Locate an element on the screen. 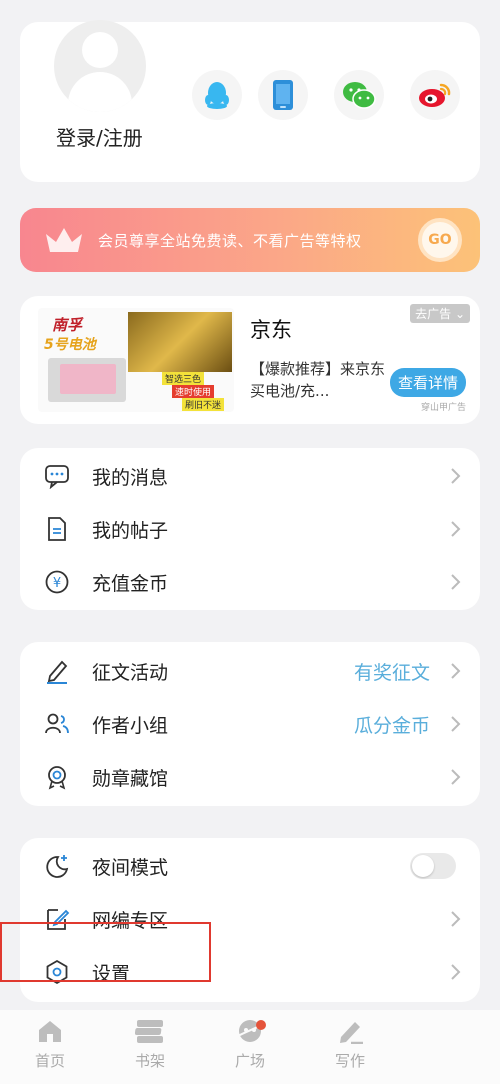 The image size is (500, 1084). tab-label: 书架 is located at coordinates (149, 1061).